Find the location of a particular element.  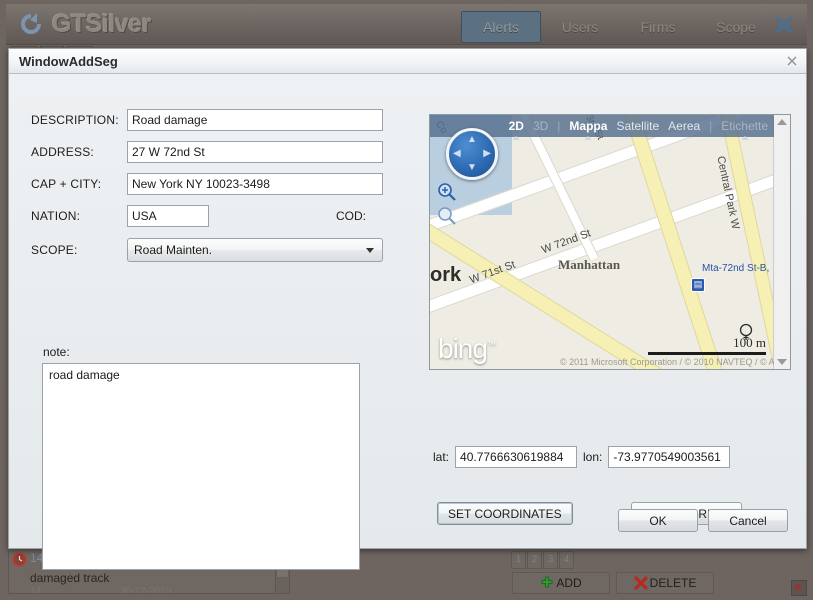

map-control-2d: 2D is located at coordinates (516, 126).